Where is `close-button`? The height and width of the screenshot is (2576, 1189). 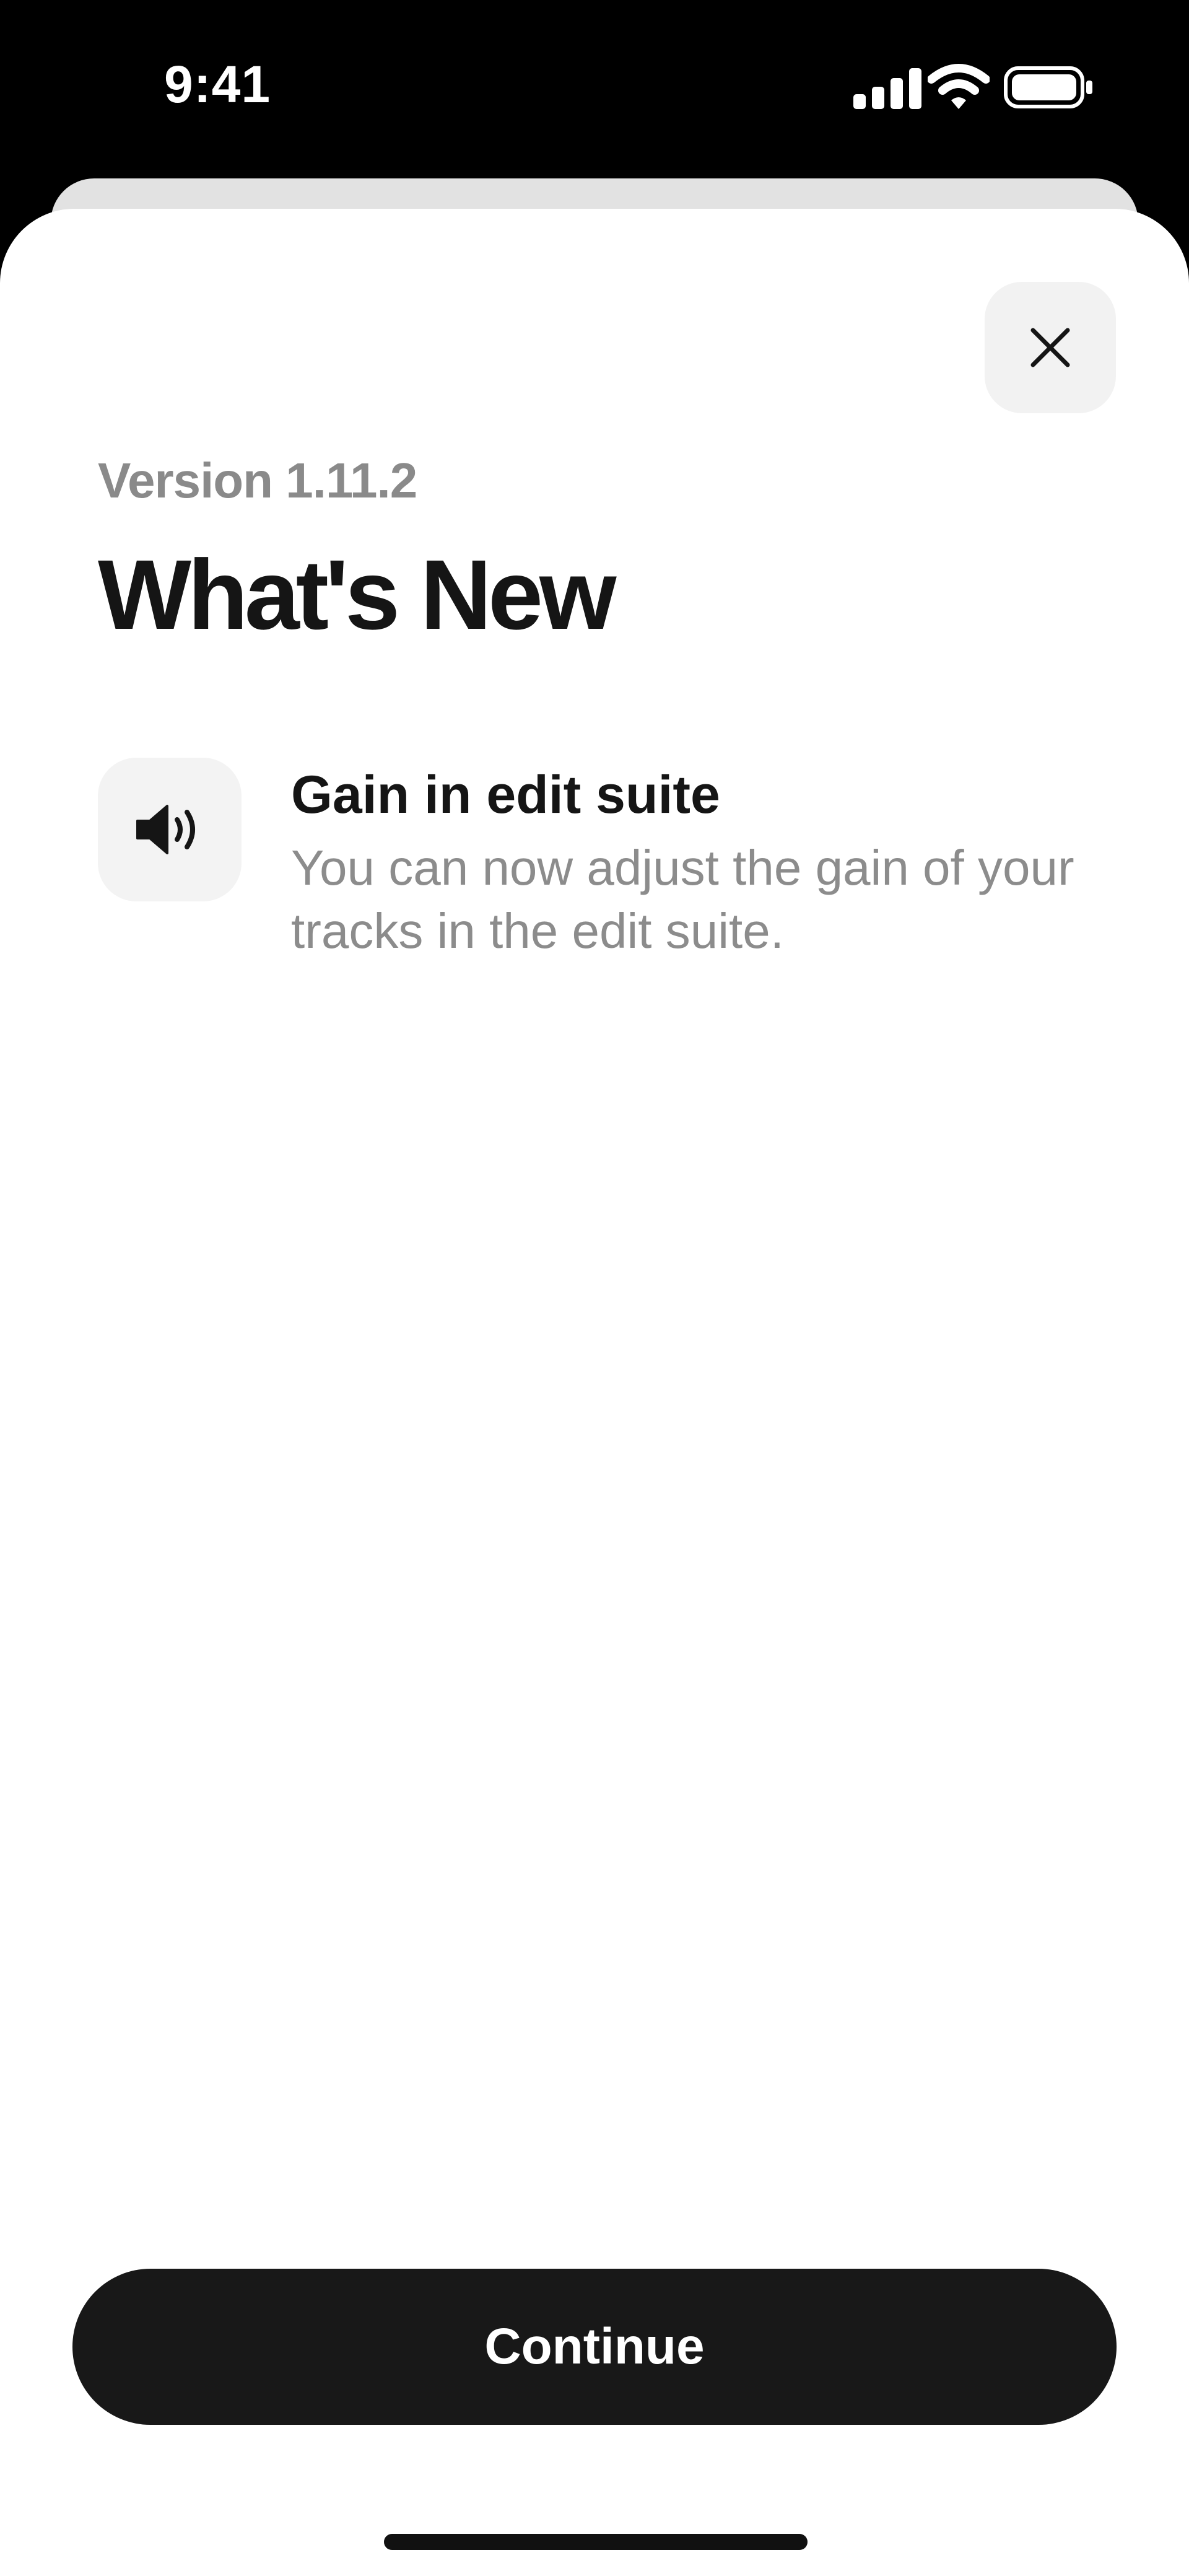
close-button is located at coordinates (1050, 347).